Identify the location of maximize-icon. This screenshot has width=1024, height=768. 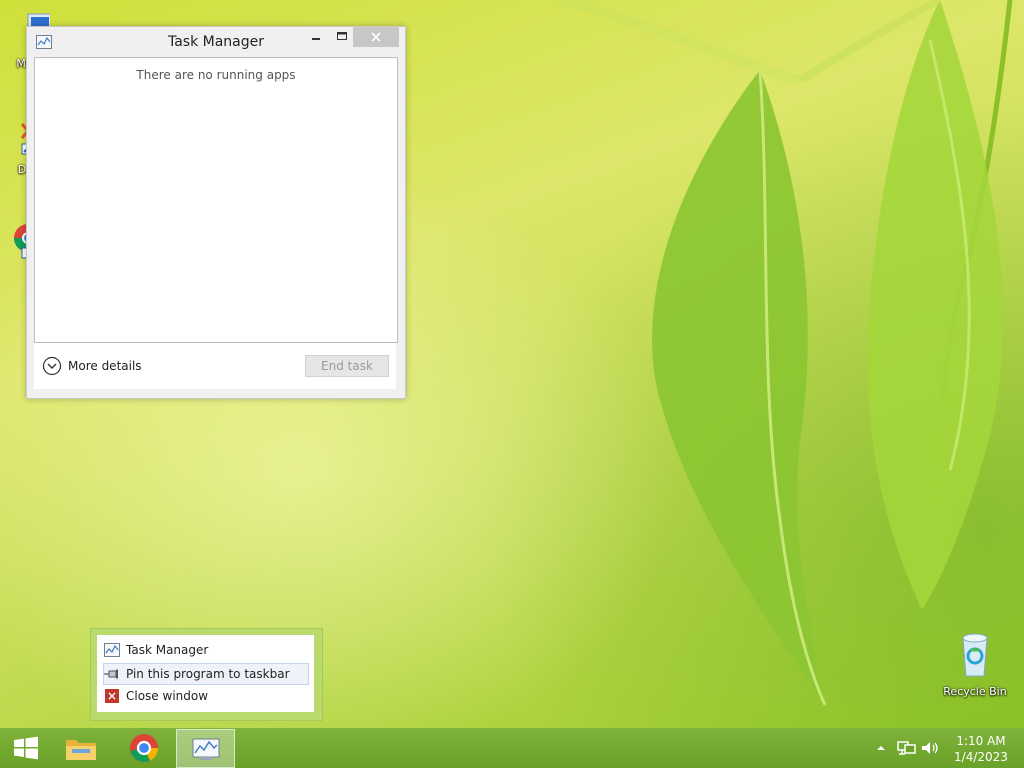
(342, 36).